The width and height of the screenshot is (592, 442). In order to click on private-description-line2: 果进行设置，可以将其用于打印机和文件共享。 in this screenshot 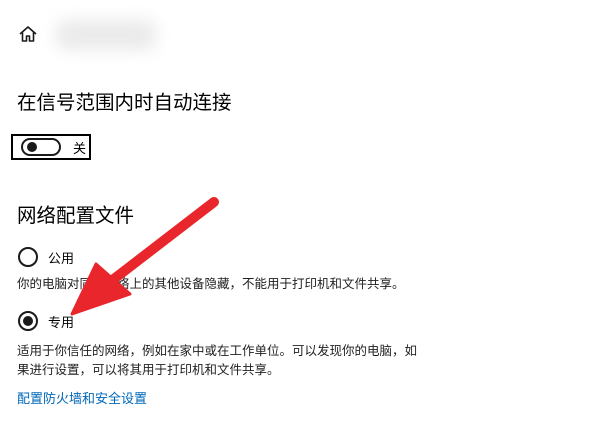, I will do `click(148, 369)`.